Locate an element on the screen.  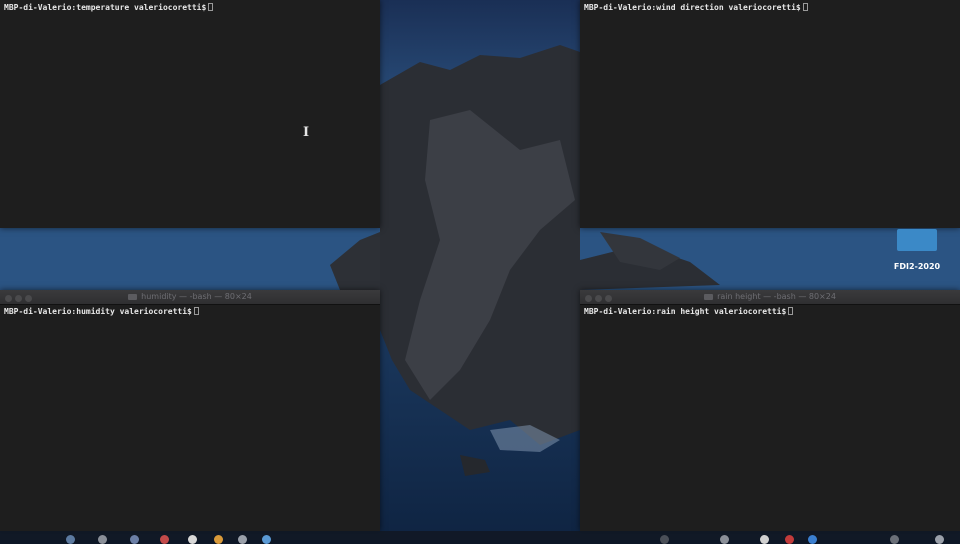
i-beam-cursor-icon: I is located at coordinates (306, 132).